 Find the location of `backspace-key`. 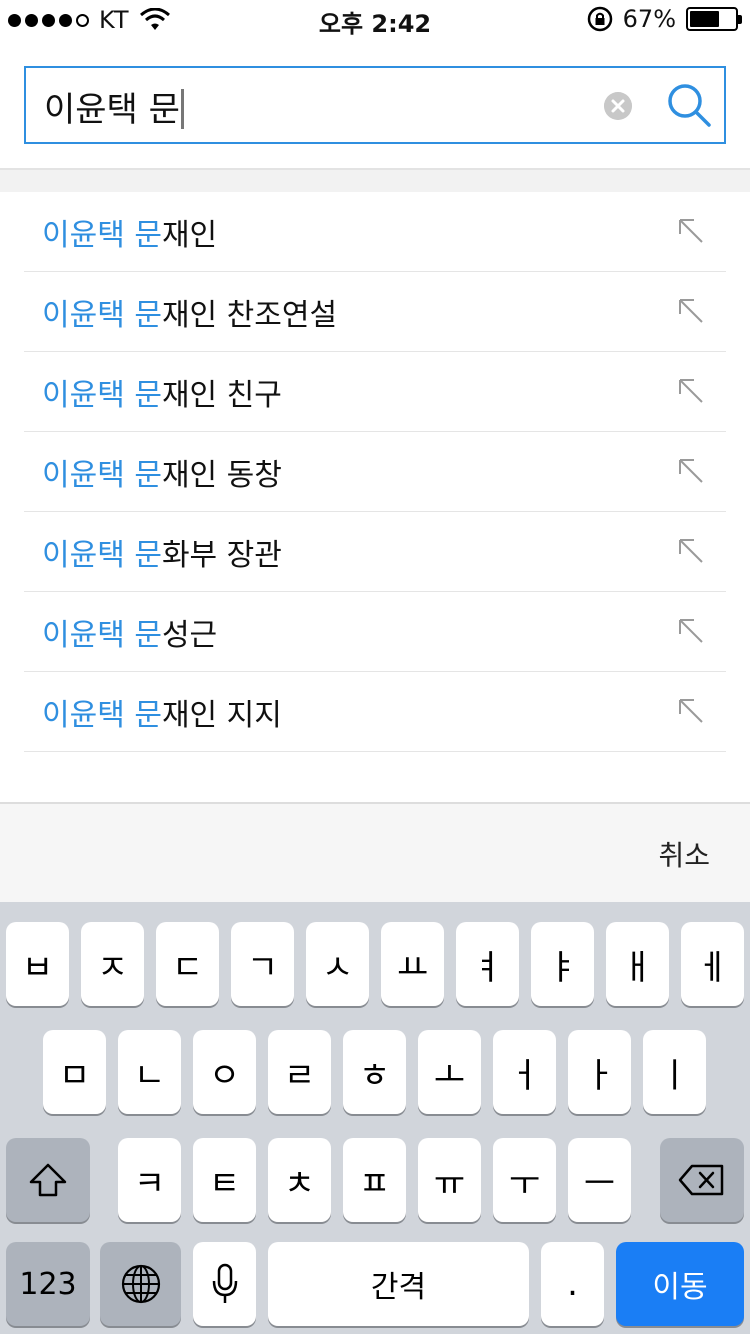

backspace-key is located at coordinates (702, 1180).